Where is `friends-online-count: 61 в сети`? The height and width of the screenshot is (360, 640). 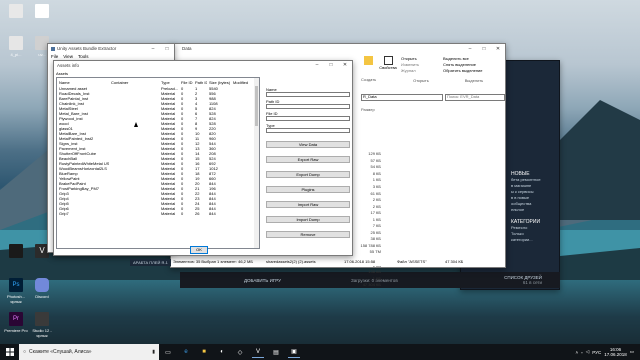
friends-online-count: 61 в сети is located at coordinates (532, 282).